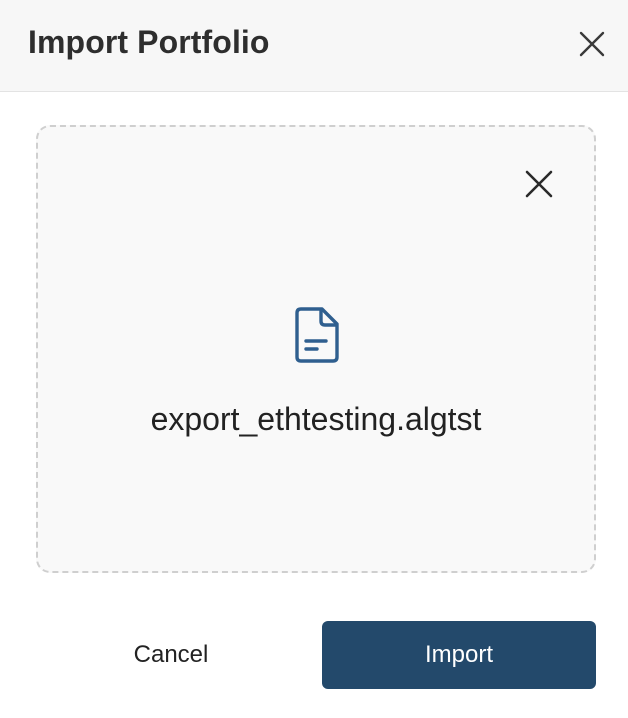 The height and width of the screenshot is (718, 628). I want to click on dialog-title: Import Portfolio, so click(149, 42).